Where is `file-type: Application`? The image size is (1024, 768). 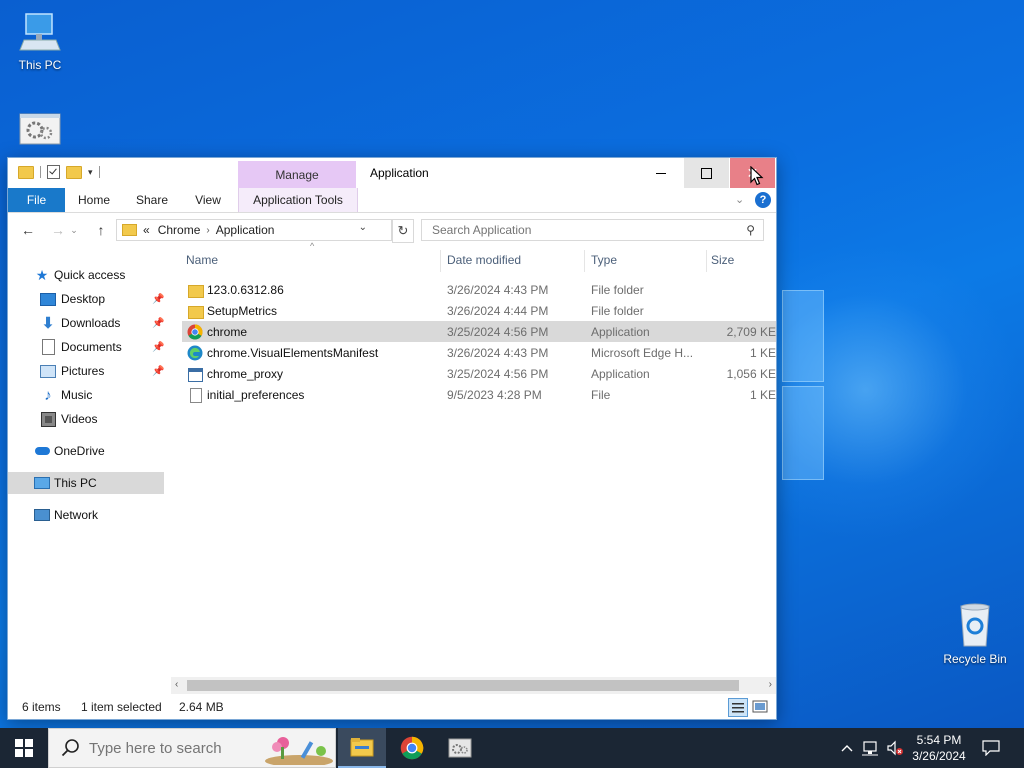 file-type: Application is located at coordinates (620, 332).